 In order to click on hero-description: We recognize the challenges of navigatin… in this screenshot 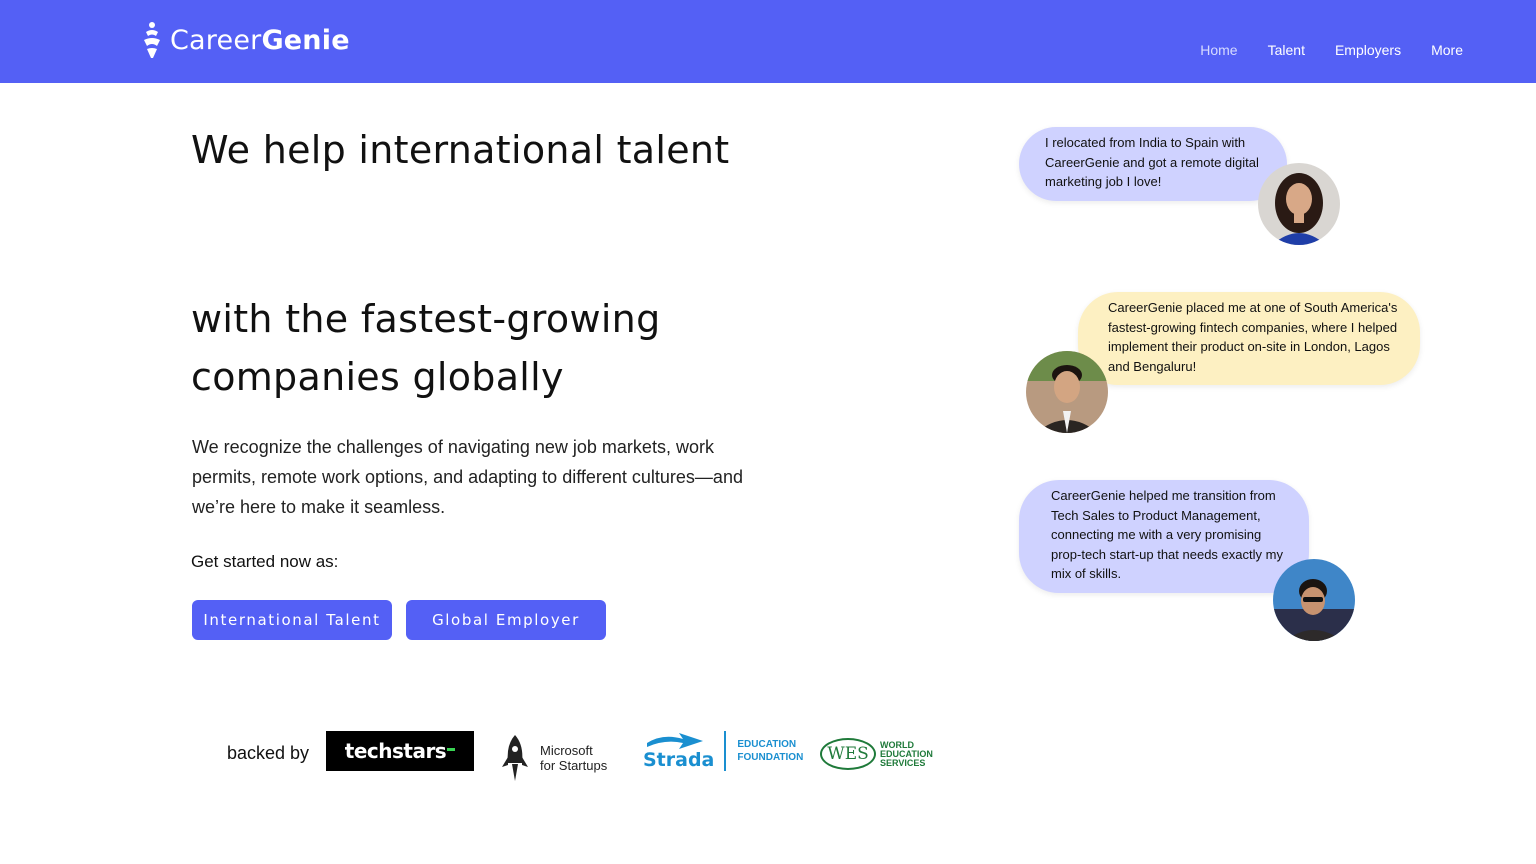, I will do `click(467, 477)`.